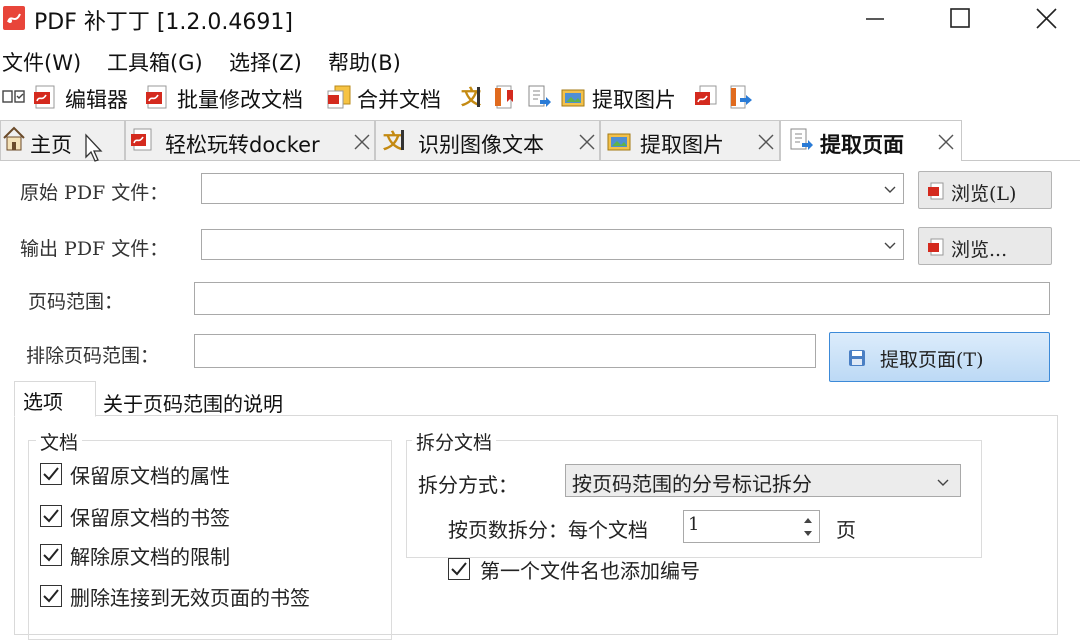  I want to click on close-tab-docker-icon, so click(362, 142).